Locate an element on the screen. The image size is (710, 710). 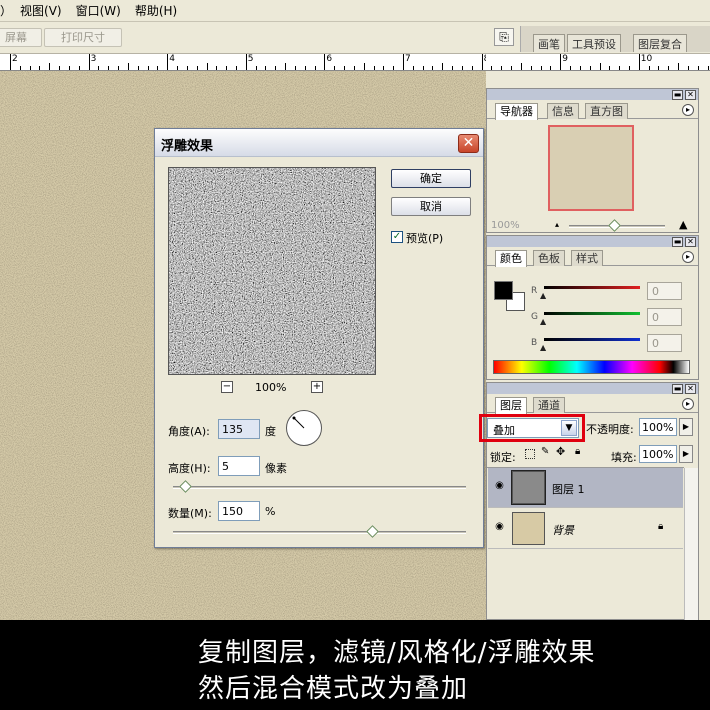
amount-slider-knob is located at coordinates (373, 531).